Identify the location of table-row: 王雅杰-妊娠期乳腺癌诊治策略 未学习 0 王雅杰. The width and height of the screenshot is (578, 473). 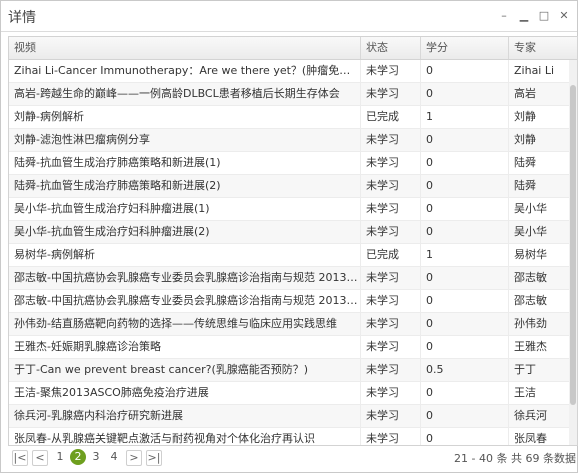
(289, 347).